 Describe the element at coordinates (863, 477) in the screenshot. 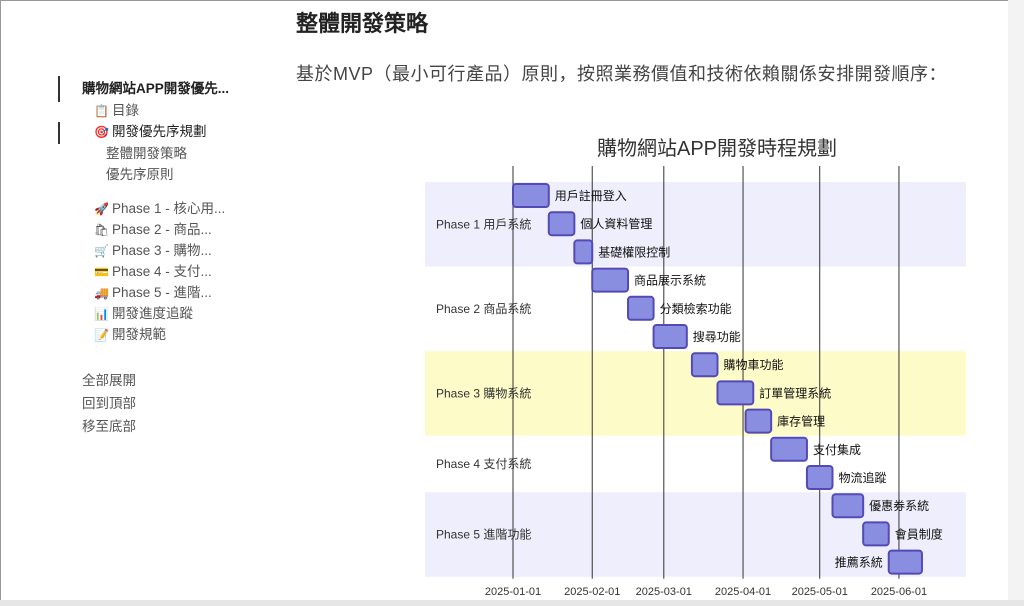

I see `task-label: 物流追蹤` at that location.